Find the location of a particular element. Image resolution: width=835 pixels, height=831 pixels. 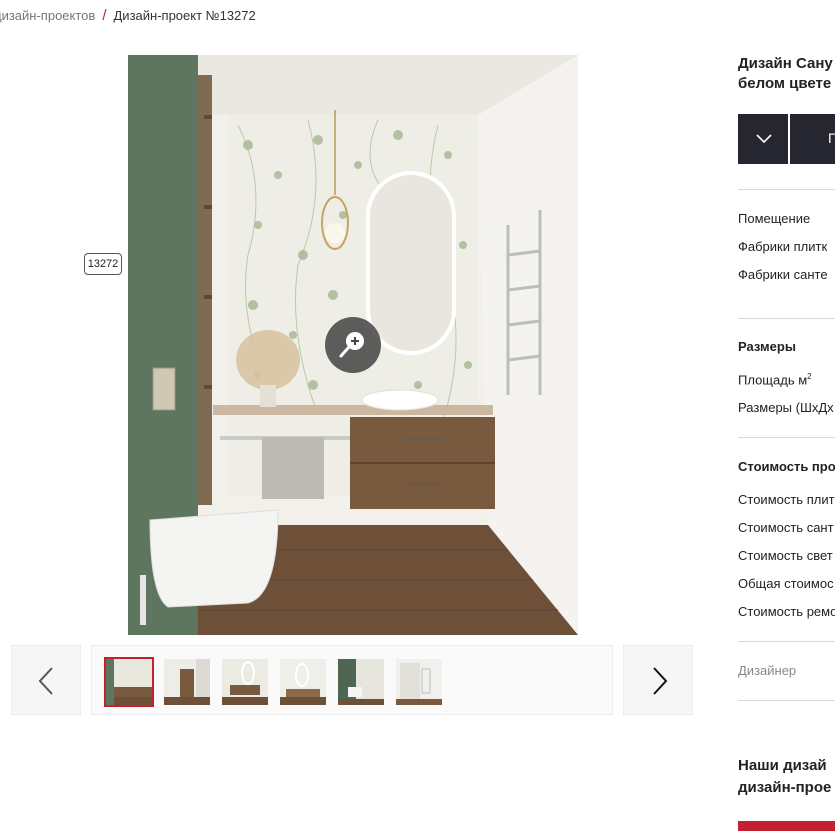

chevron-left-icon is located at coordinates (47, 693).